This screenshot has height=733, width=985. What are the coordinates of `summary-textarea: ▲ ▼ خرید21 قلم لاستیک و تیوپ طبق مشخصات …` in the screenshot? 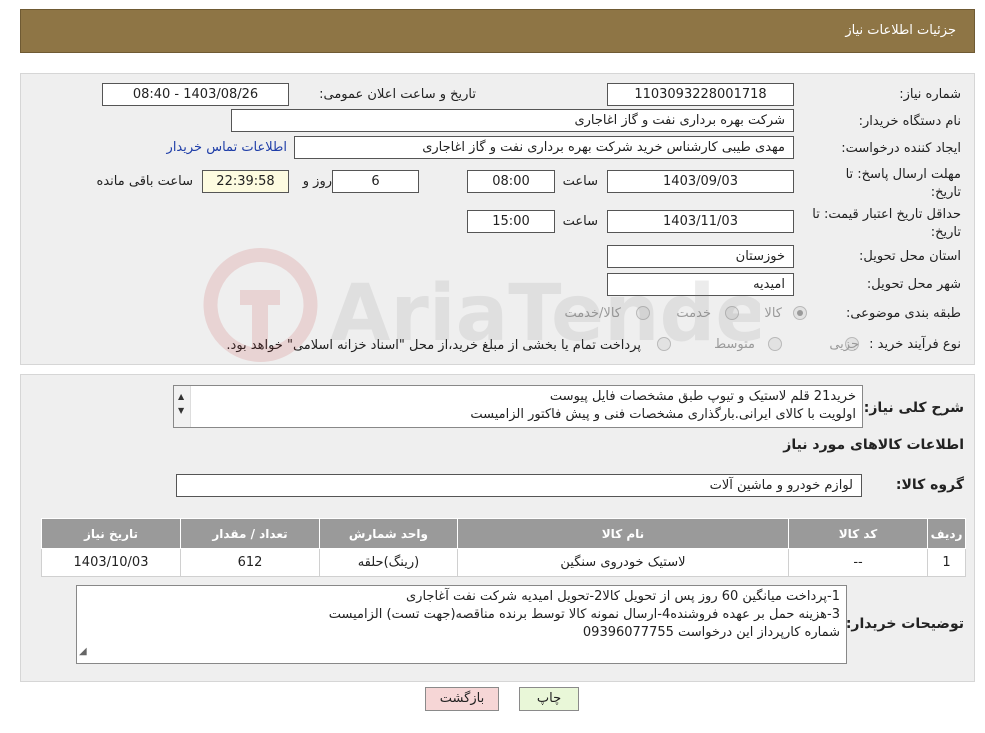 It's located at (518, 406).